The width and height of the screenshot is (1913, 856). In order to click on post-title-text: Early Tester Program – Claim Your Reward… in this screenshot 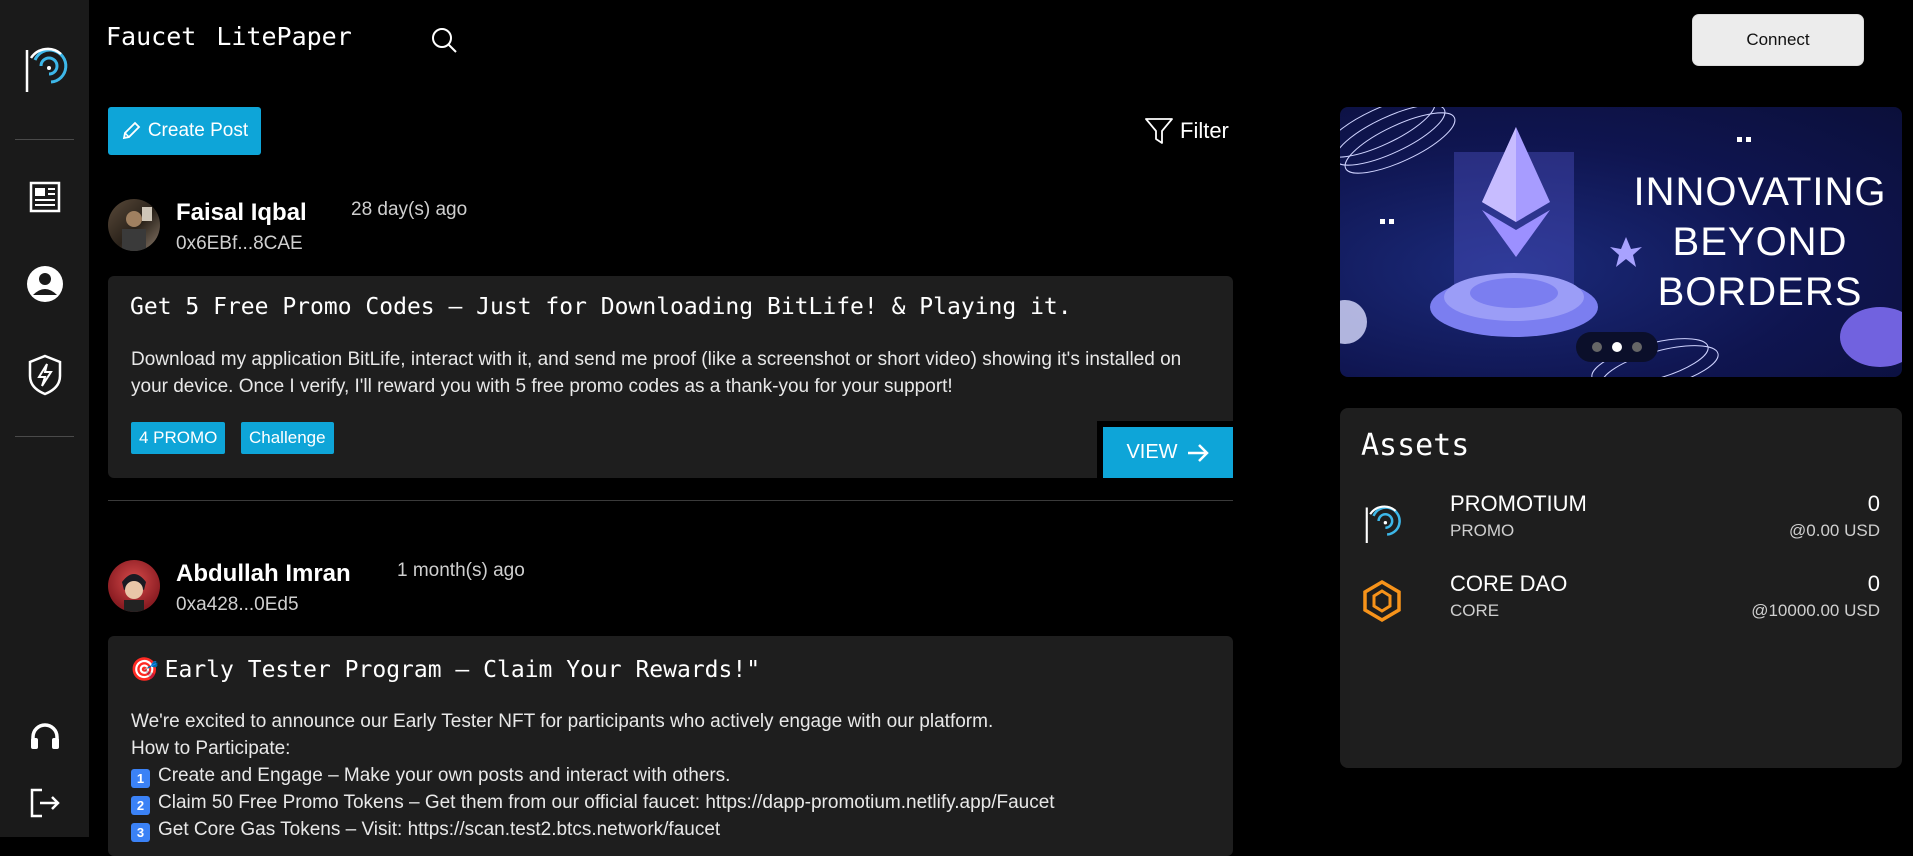, I will do `click(462, 670)`.